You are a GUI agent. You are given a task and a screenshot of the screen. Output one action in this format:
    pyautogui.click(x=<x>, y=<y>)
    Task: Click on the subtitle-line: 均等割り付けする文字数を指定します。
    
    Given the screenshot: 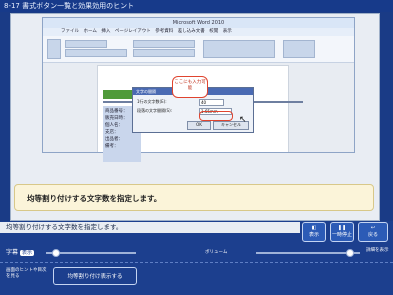 What is the action you would take?
    pyautogui.click(x=150, y=227)
    